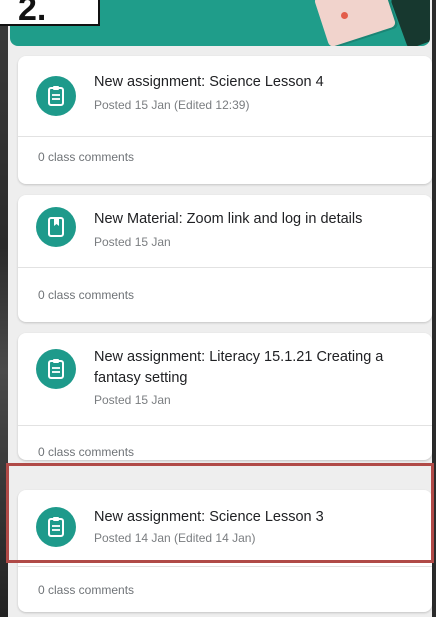 This screenshot has height=617, width=436. Describe the element at coordinates (355, 23) in the screenshot. I see `banner-illustration-card` at that location.